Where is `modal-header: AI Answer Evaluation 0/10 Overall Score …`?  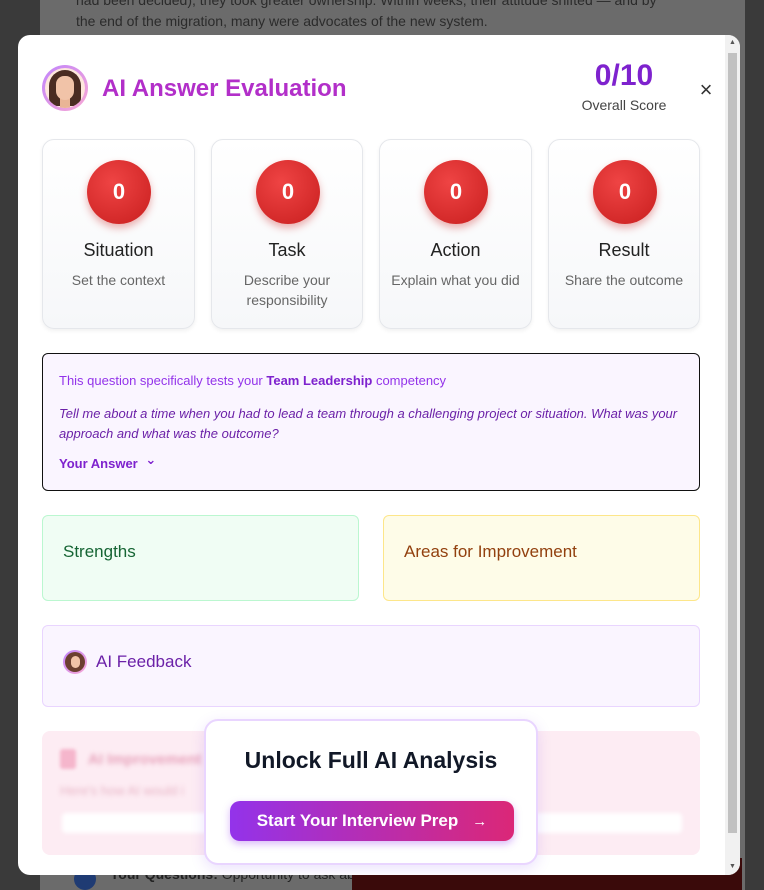 modal-header: AI Answer Evaluation 0/10 Overall Score … is located at coordinates (377, 87).